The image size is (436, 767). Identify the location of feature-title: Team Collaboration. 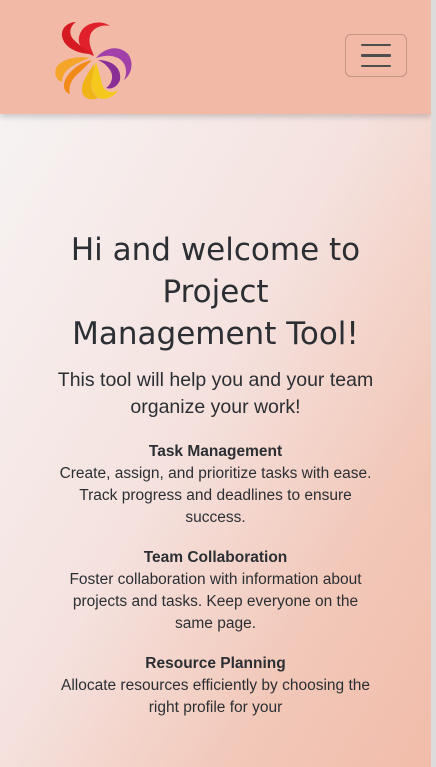
(215, 557).